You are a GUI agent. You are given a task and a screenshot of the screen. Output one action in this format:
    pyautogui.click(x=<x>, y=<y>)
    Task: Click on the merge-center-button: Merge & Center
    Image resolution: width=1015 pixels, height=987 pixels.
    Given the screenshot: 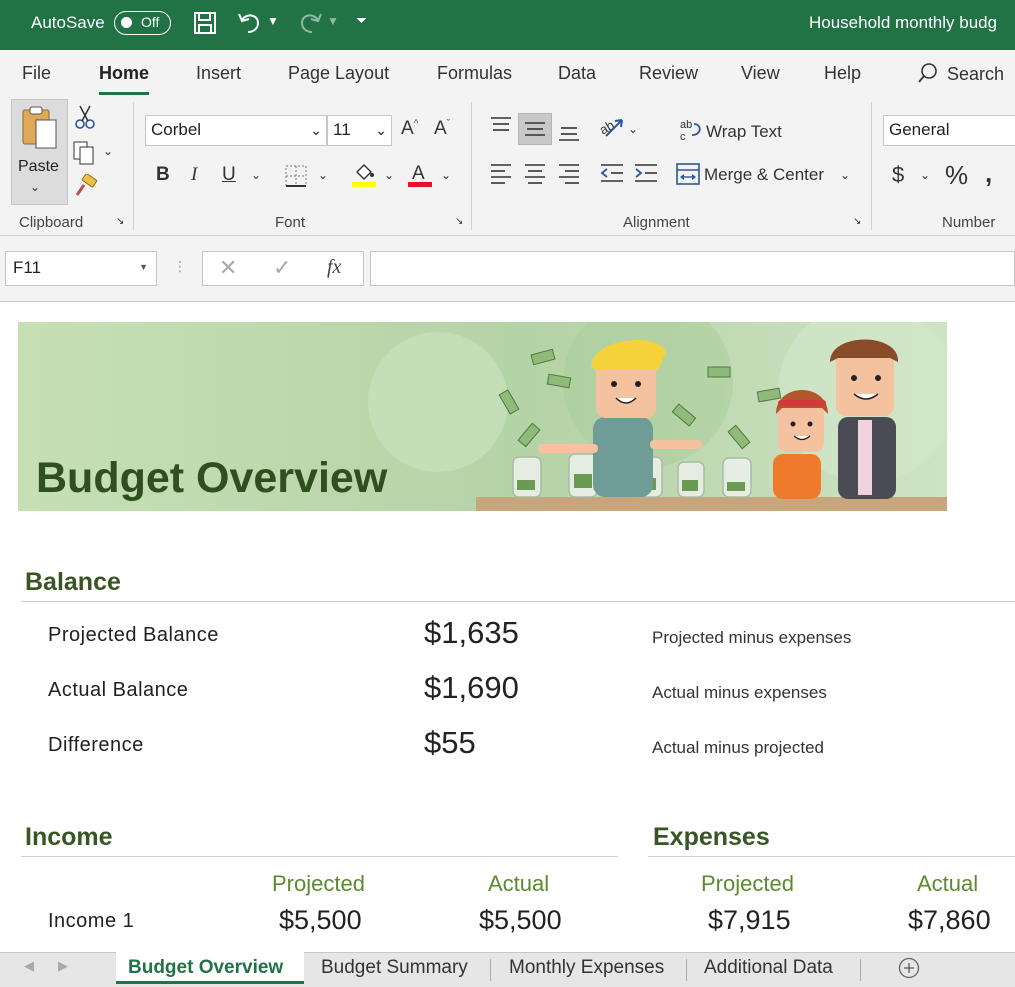 What is the action you would take?
    pyautogui.click(x=750, y=174)
    